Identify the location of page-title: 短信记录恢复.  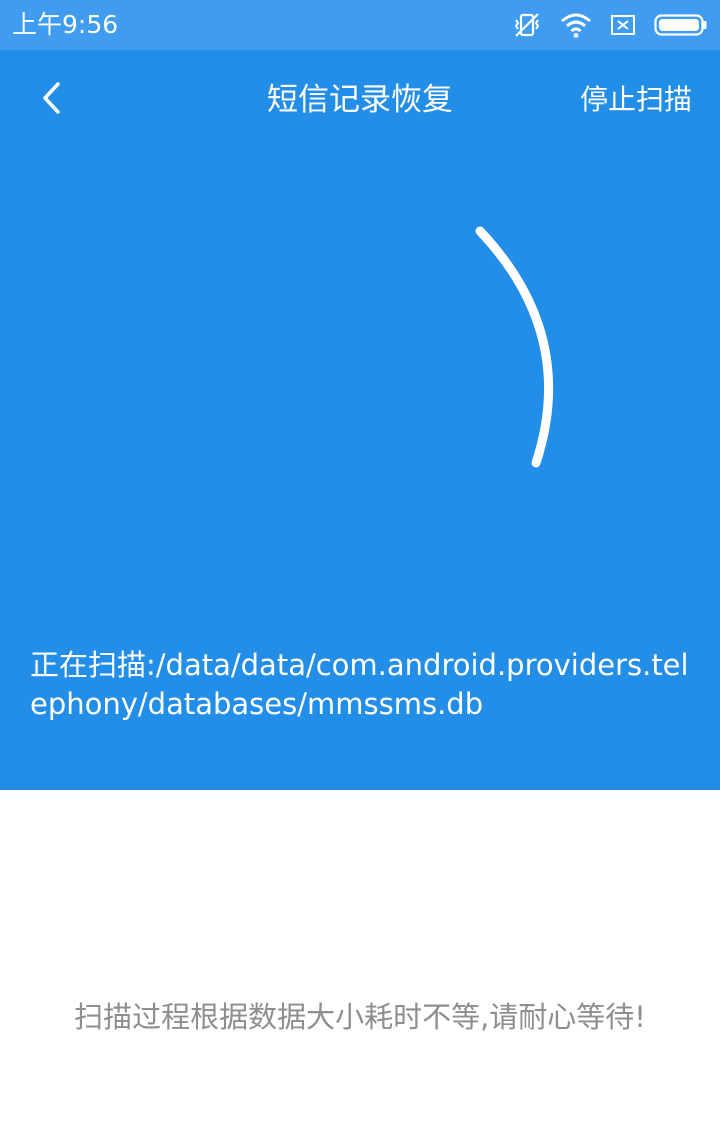
(360, 100).